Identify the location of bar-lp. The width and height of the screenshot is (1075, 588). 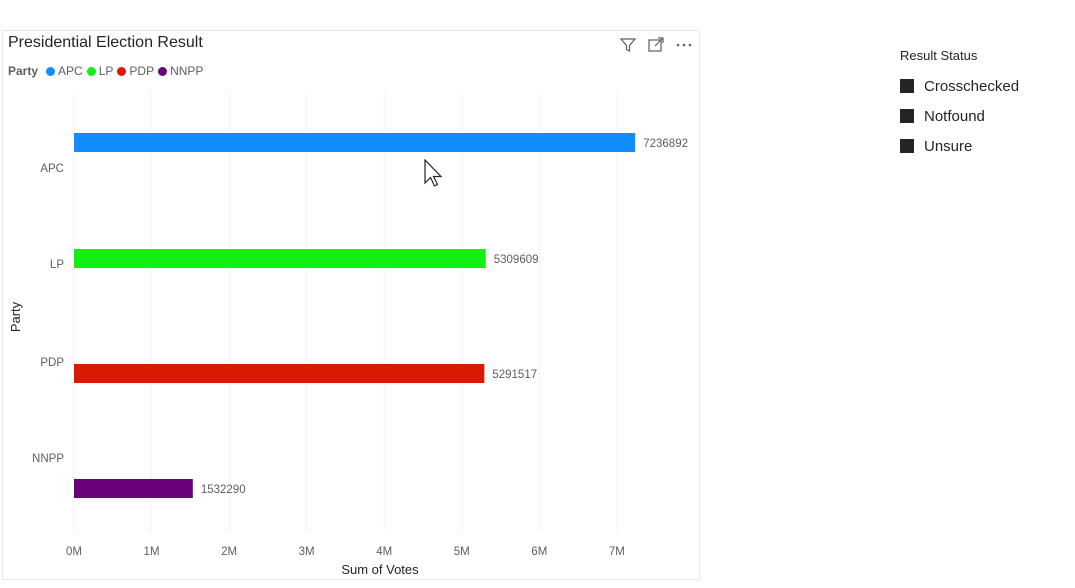
(280, 258).